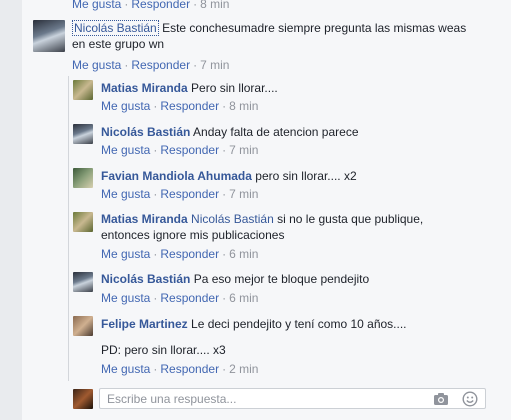  I want to click on reply-actions: Me gusta · Responder · 8 min, so click(180, 106).